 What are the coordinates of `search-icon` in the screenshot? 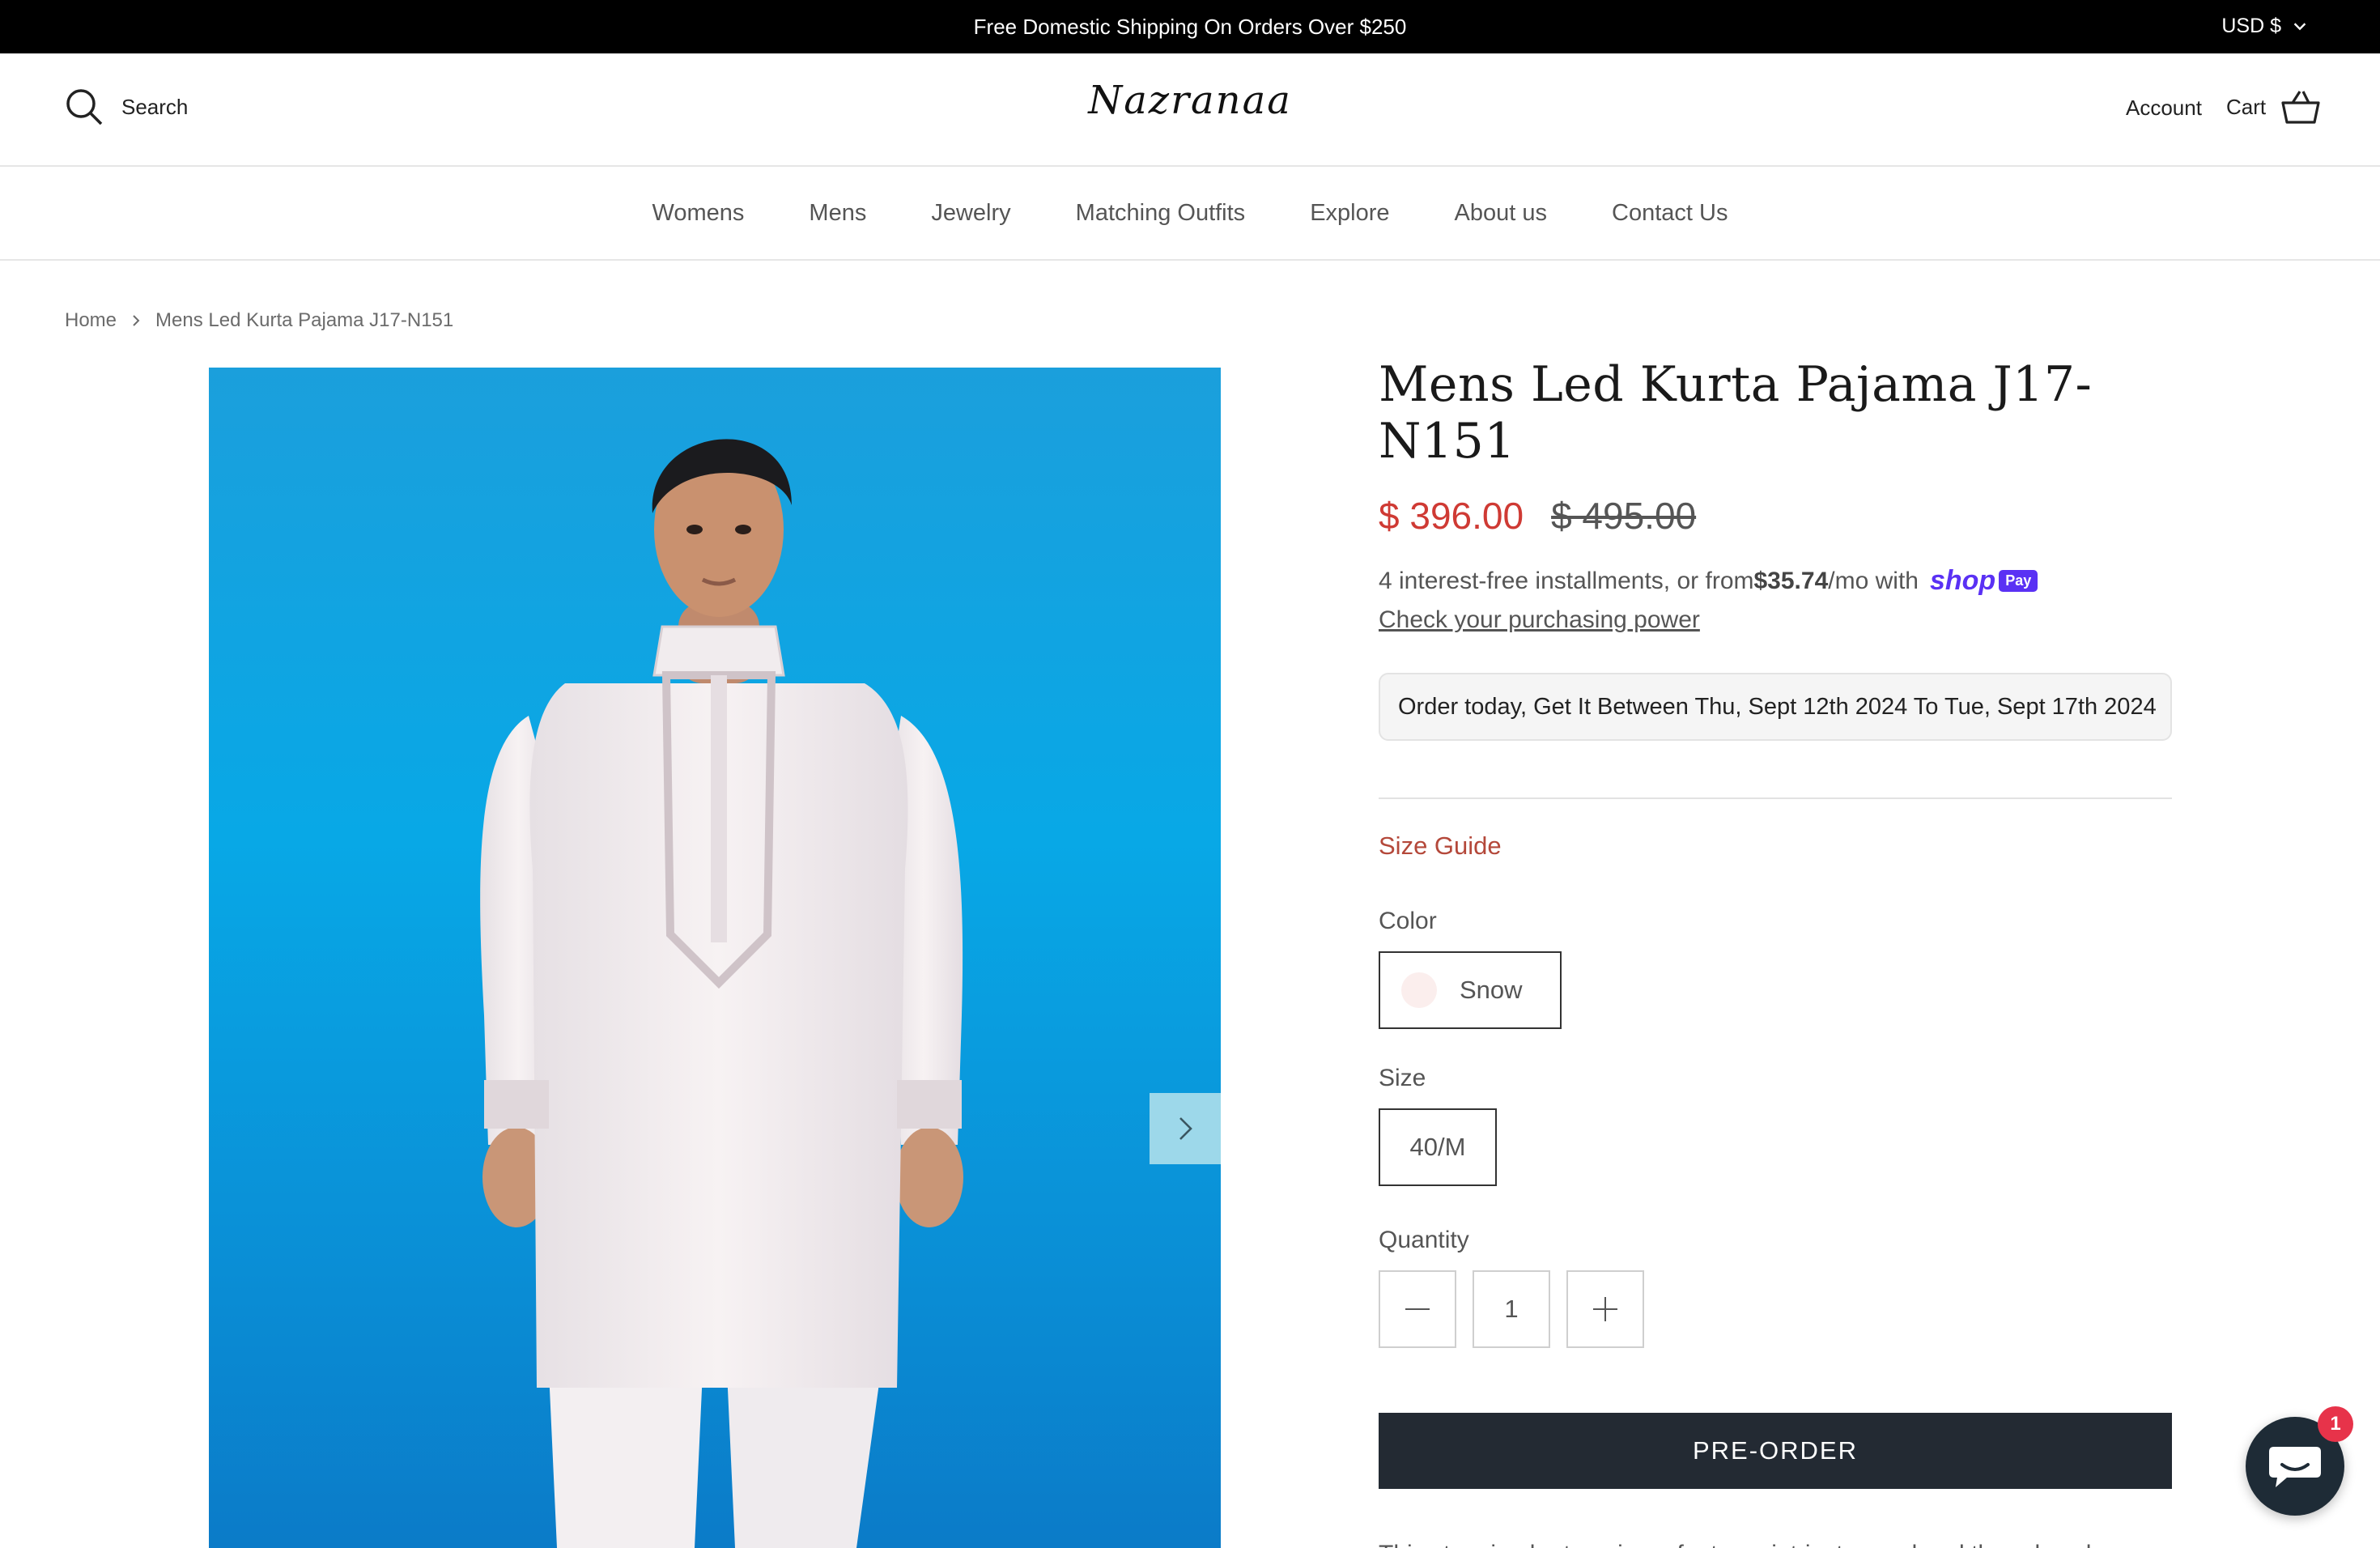 It's located at (85, 107).